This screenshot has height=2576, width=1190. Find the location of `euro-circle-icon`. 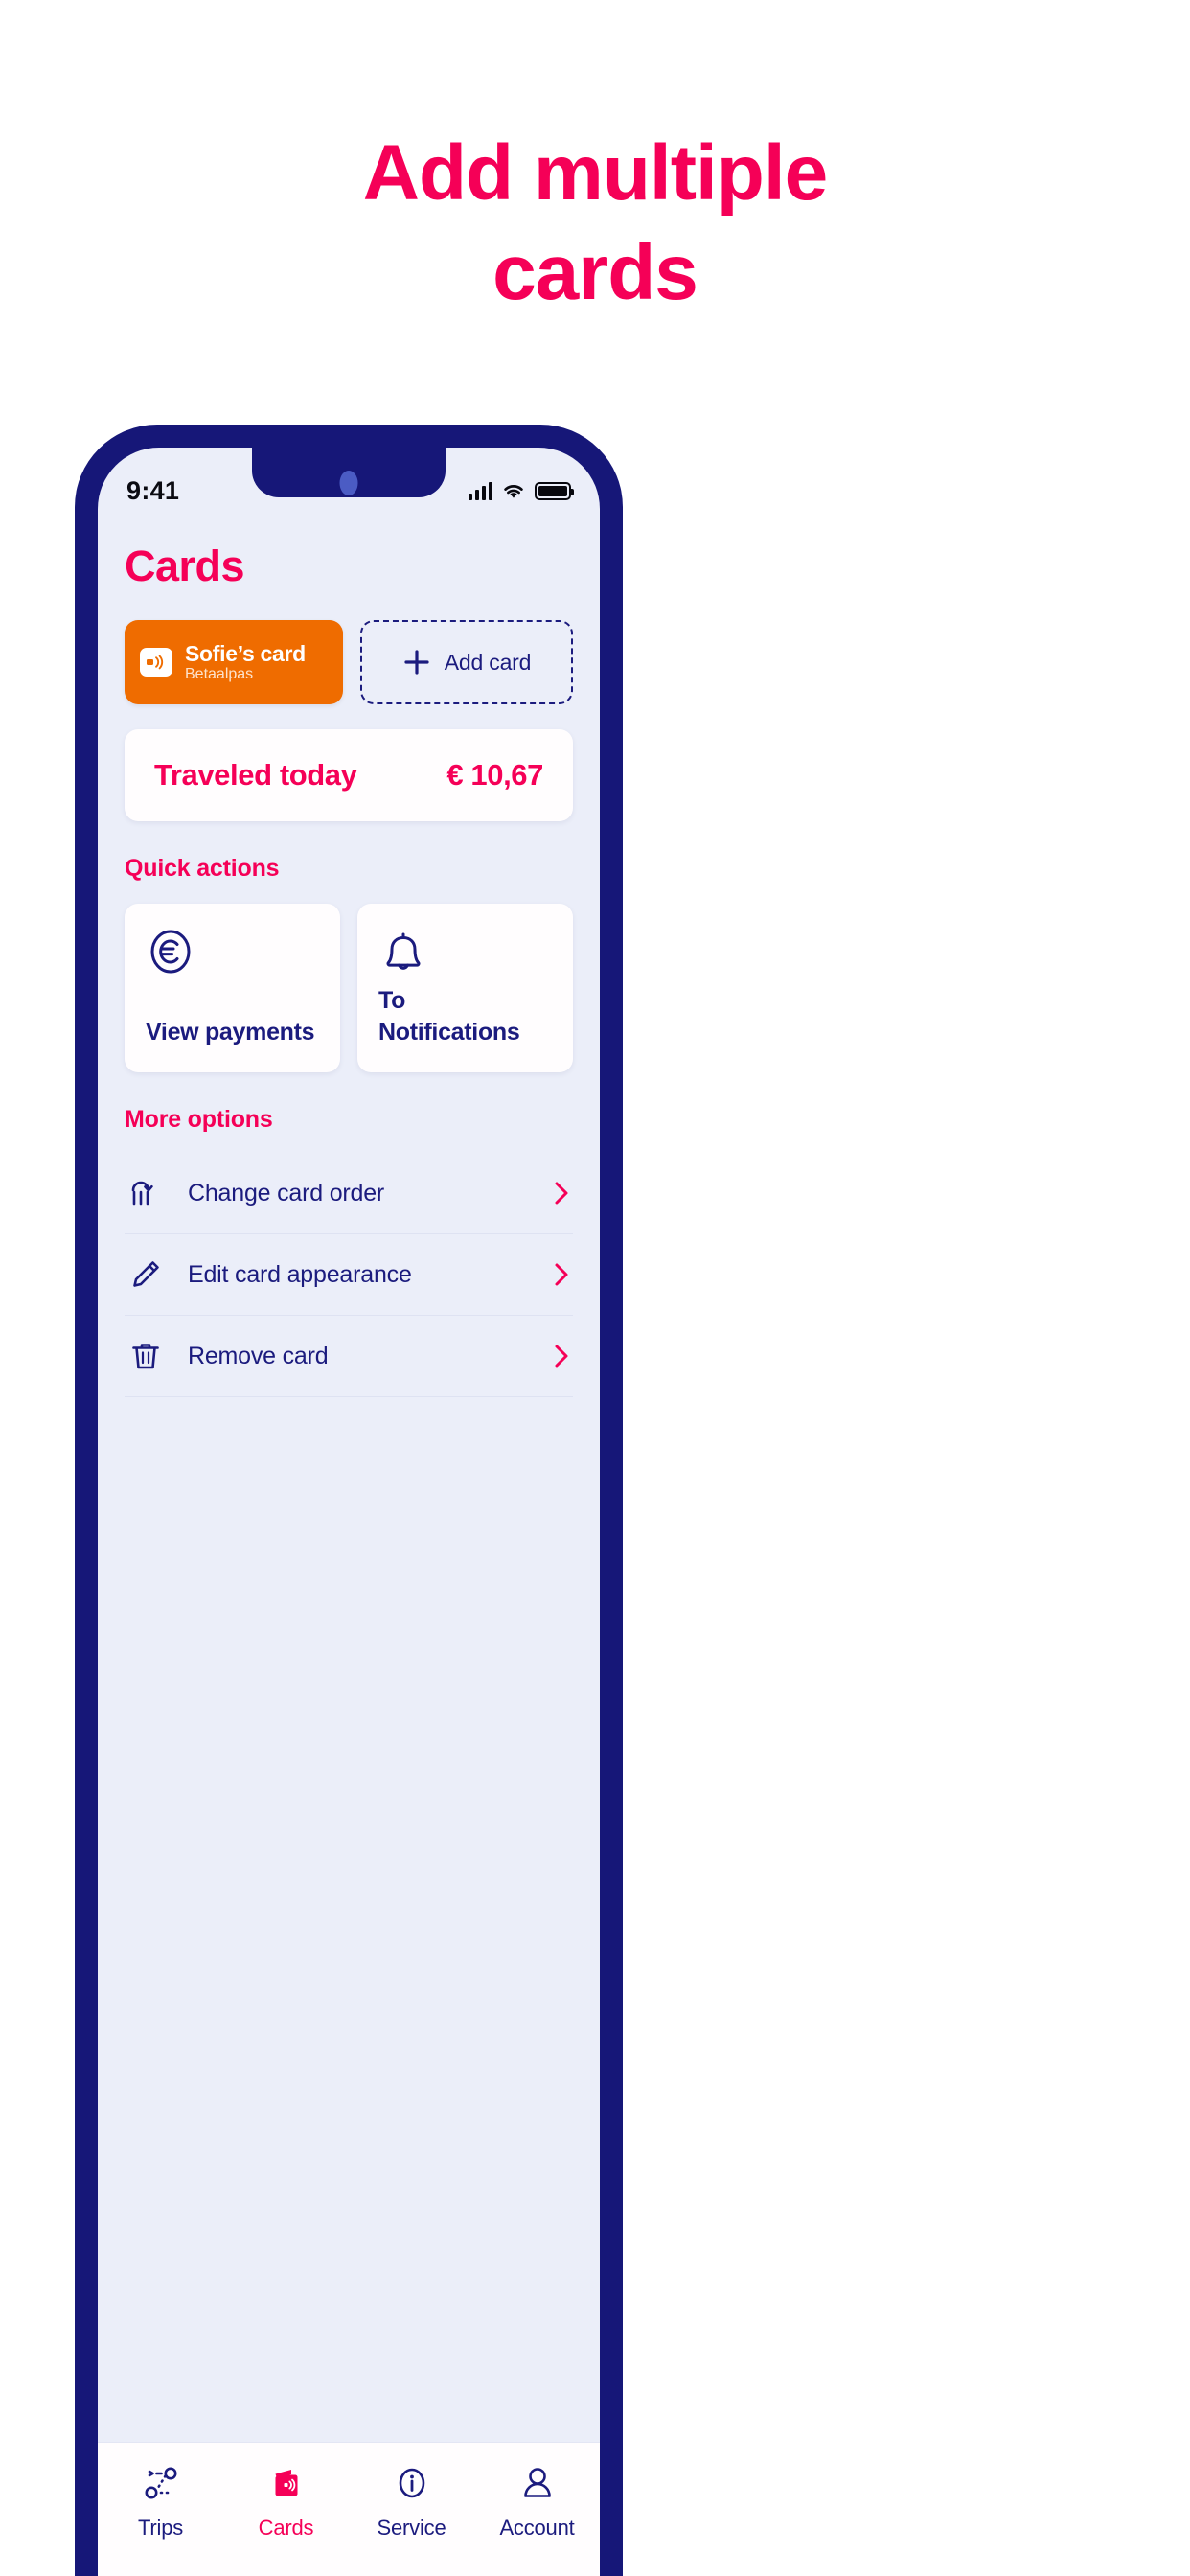

euro-circle-icon is located at coordinates (171, 952).